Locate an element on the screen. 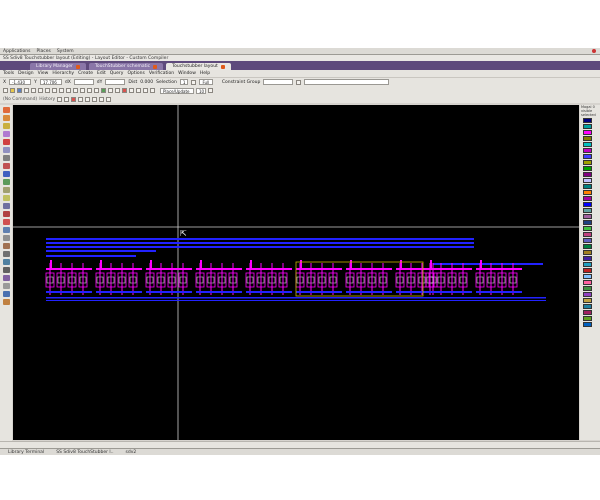 The image size is (600, 500). print-icon is located at coordinates (26, 90).